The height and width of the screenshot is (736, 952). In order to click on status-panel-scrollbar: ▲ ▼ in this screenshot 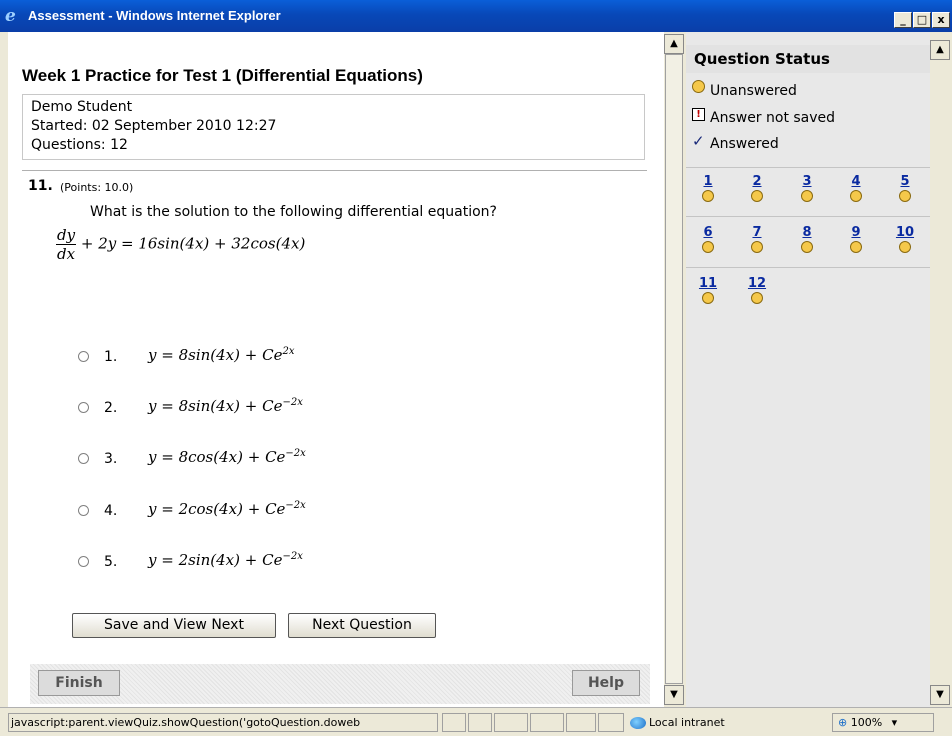, I will do `click(941, 369)`.